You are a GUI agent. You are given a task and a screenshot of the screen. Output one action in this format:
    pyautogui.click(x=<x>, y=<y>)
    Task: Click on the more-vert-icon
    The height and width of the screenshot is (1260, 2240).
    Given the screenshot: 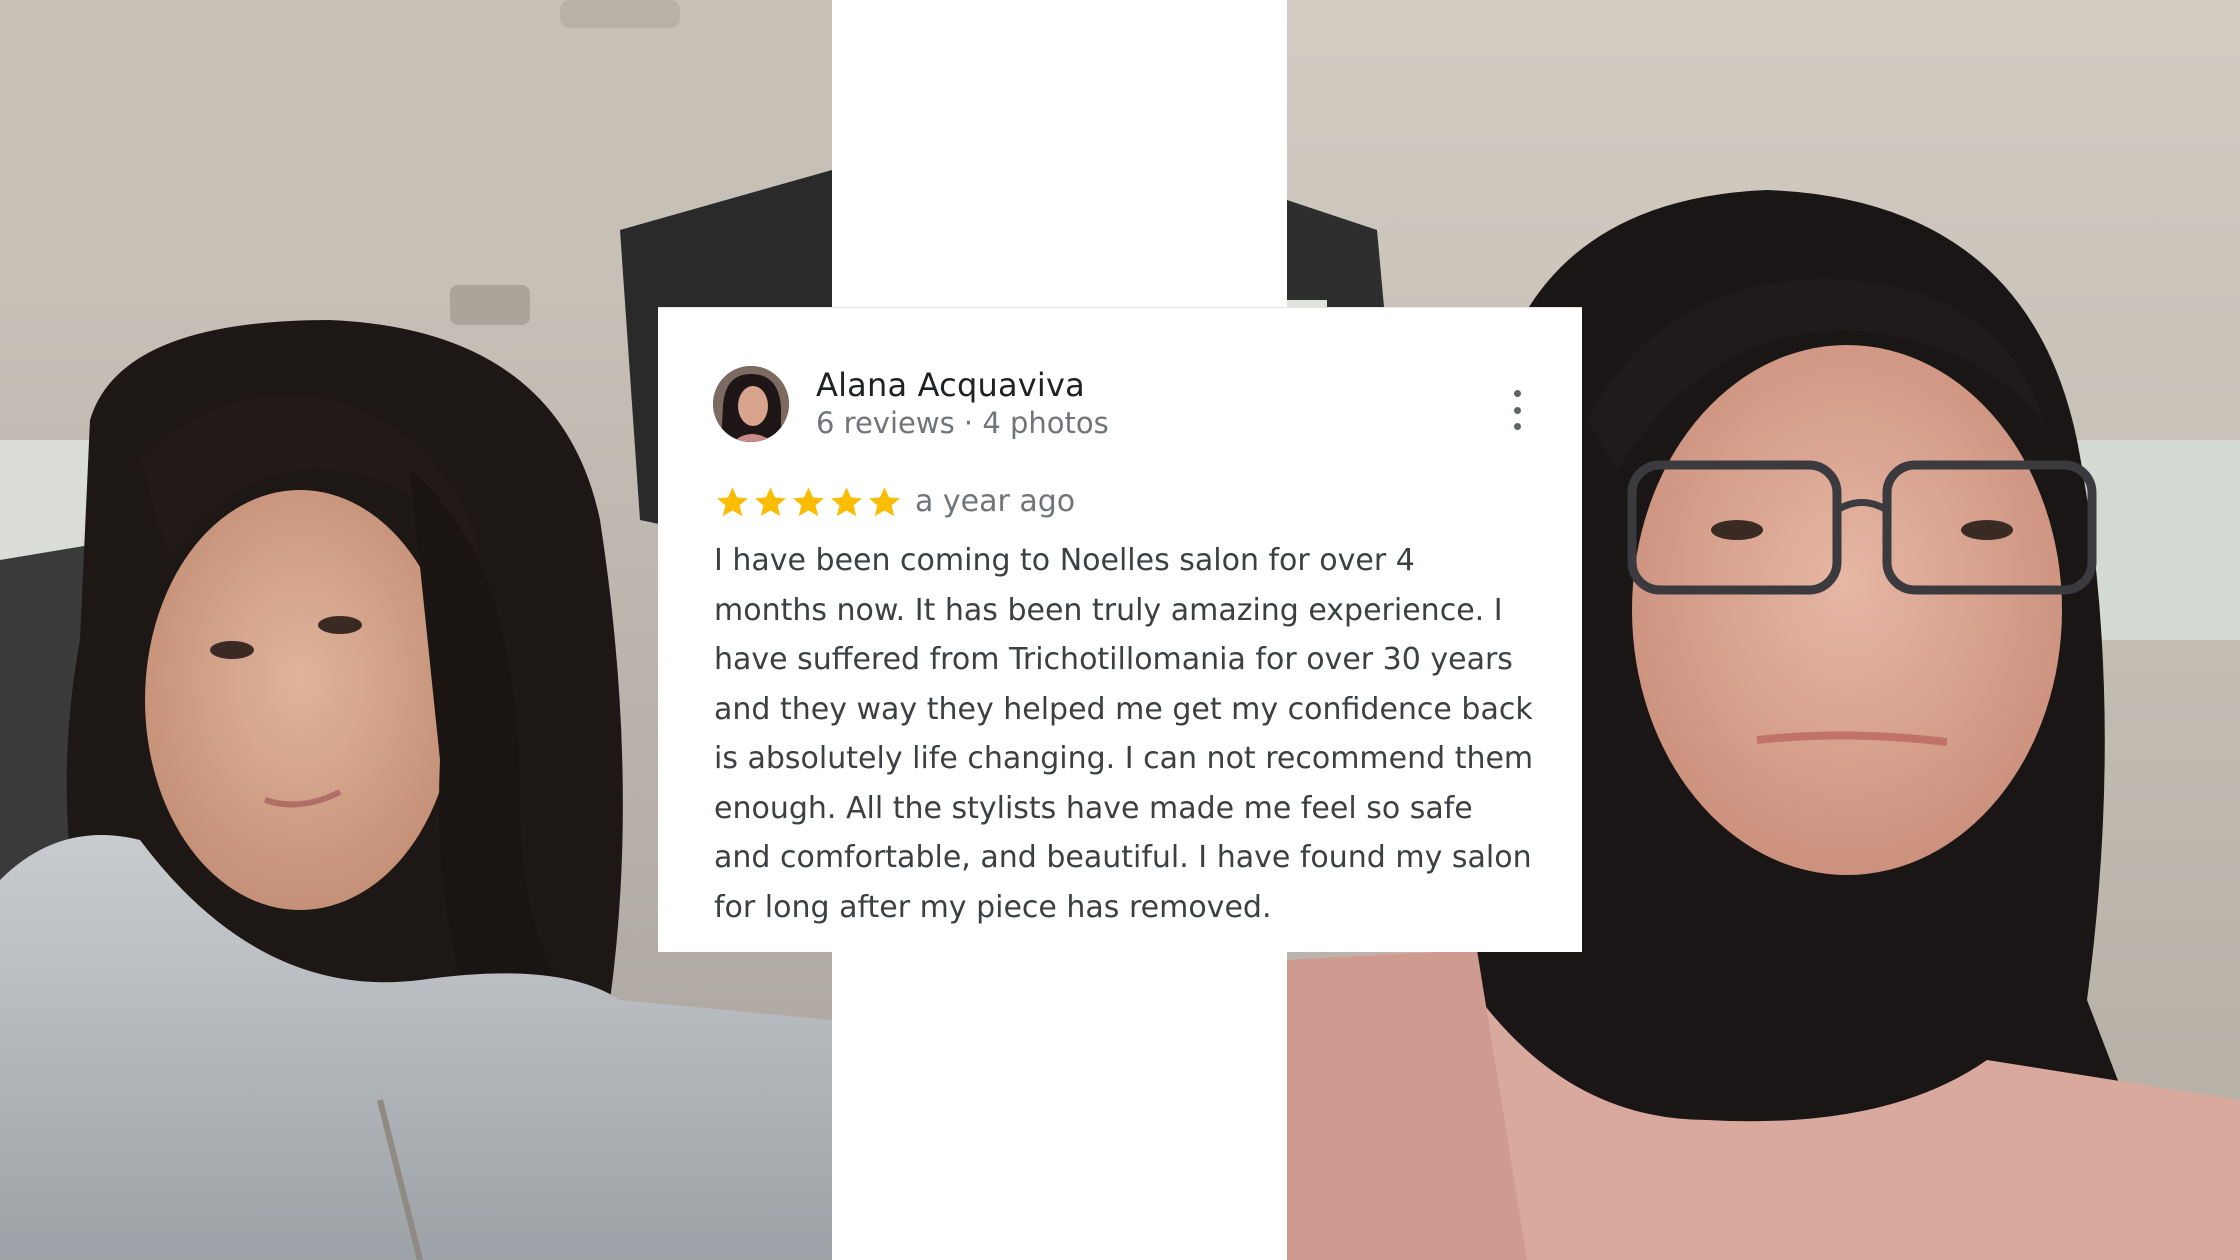 What is the action you would take?
    pyautogui.click(x=1517, y=410)
    